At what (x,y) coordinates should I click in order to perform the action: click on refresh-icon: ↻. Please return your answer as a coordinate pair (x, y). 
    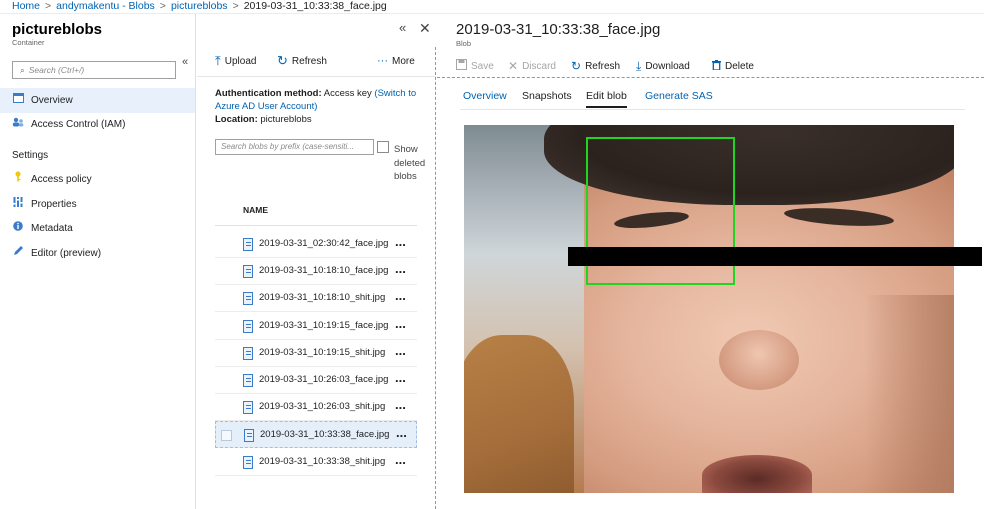
    Looking at the image, I should click on (282, 60).